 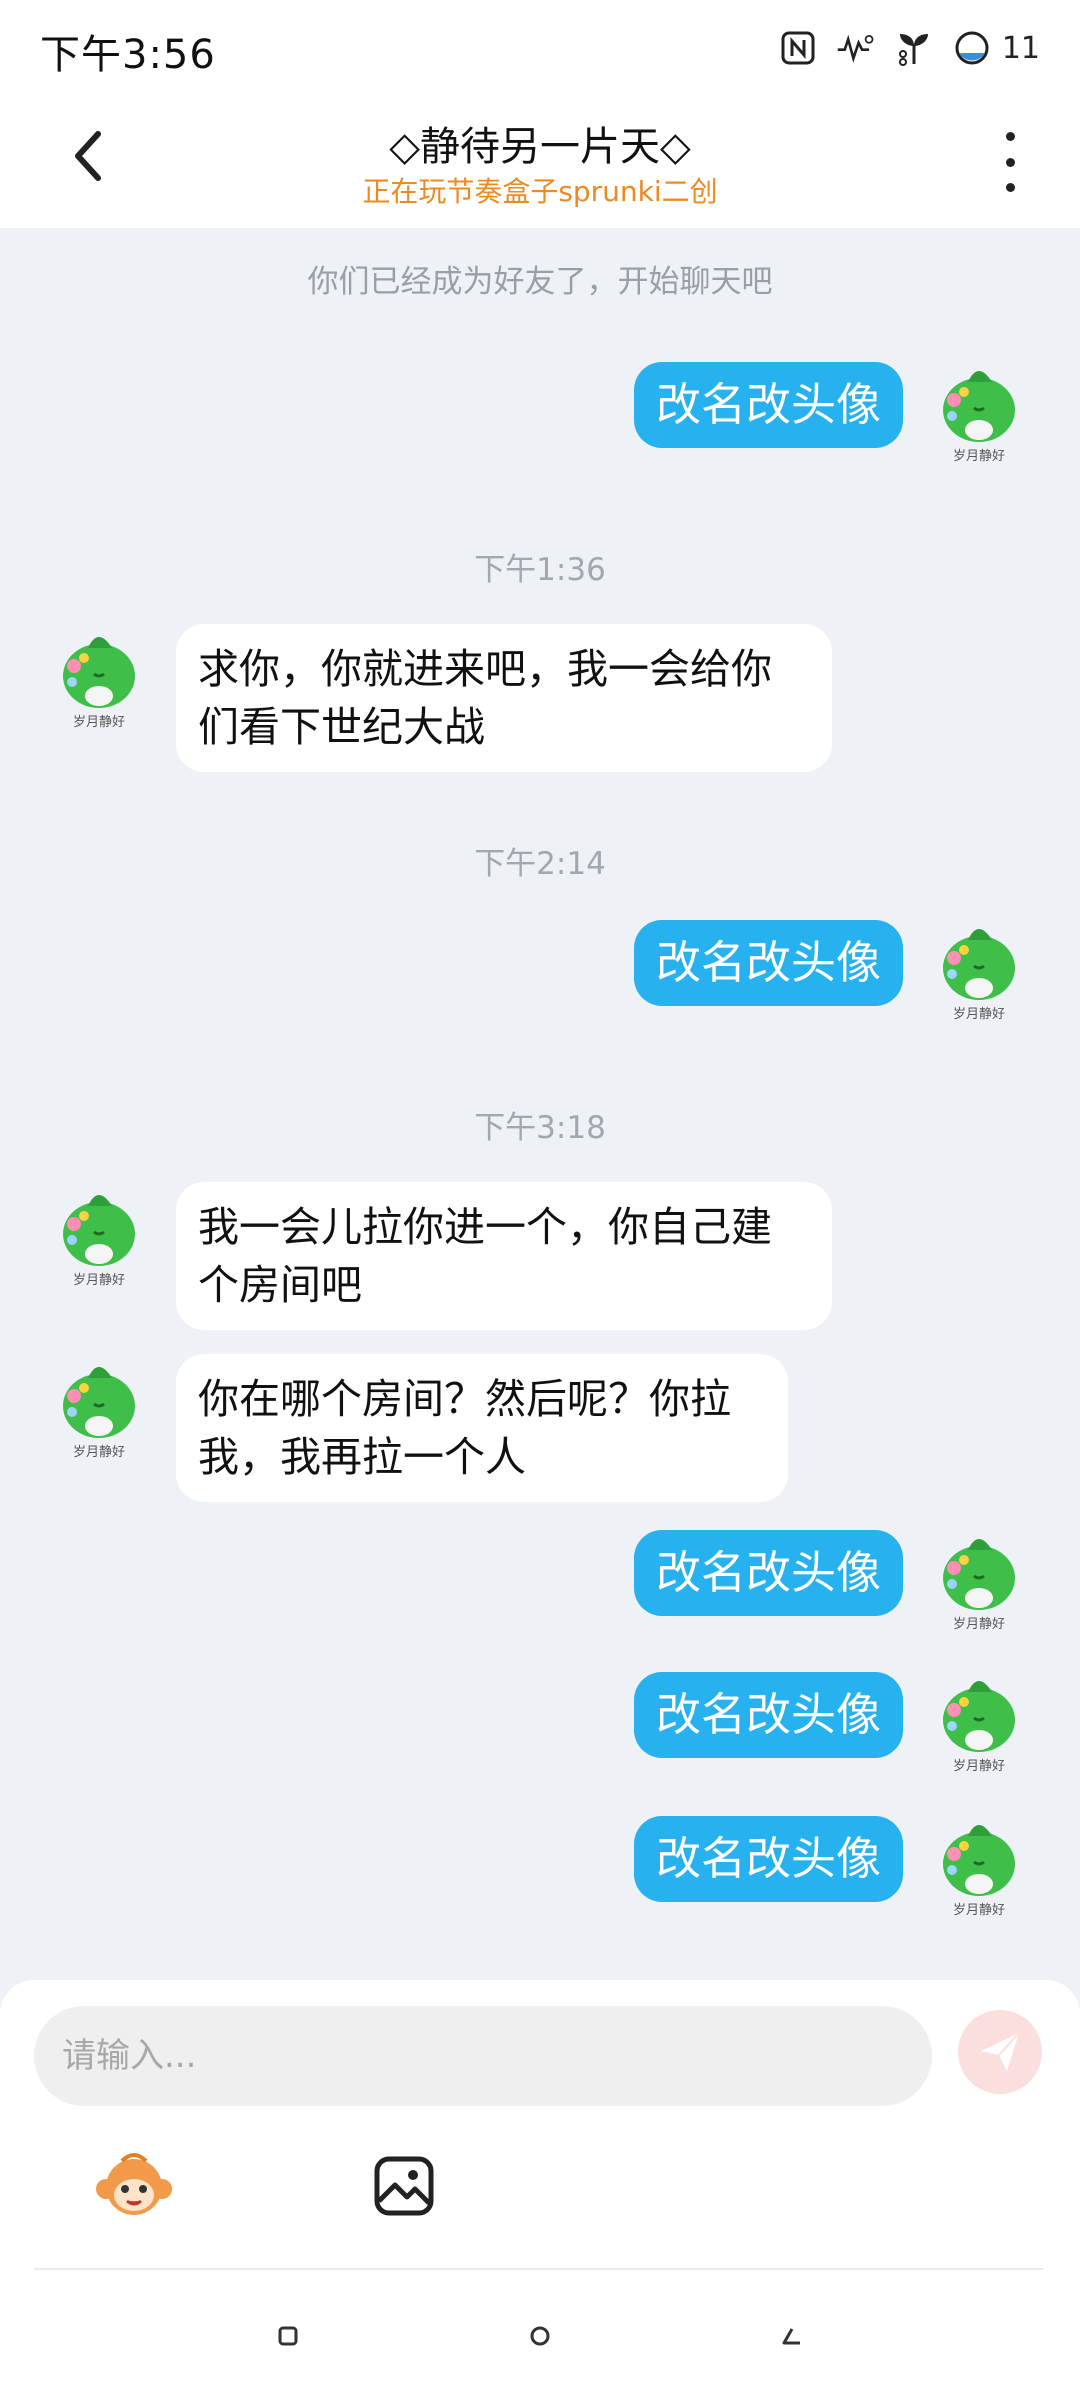 What do you see at coordinates (485, 669) in the screenshot?
I see `message-line: 求你，你就进来吧，我一会给你` at bounding box center [485, 669].